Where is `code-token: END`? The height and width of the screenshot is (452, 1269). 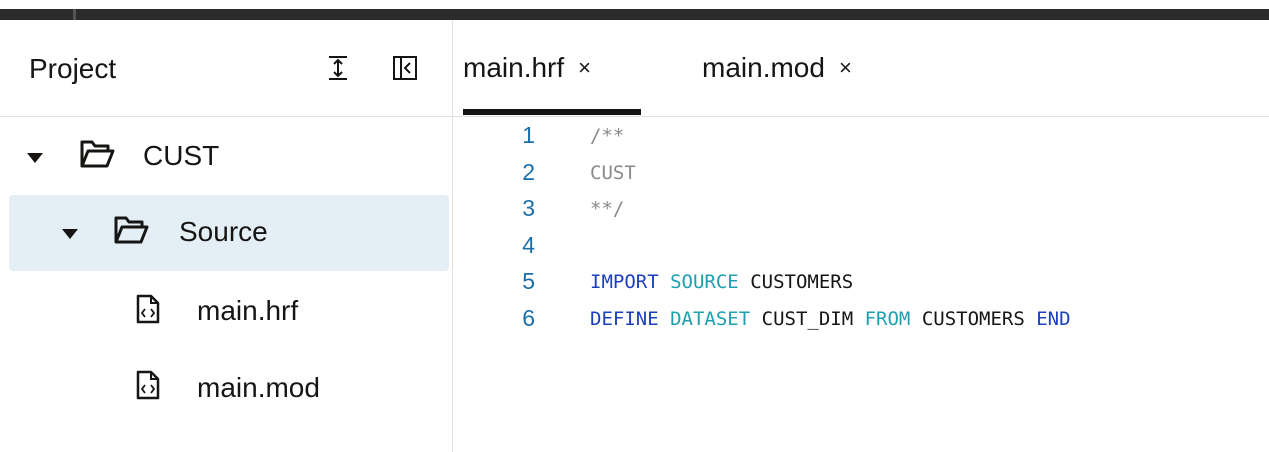 code-token: END is located at coordinates (1053, 318).